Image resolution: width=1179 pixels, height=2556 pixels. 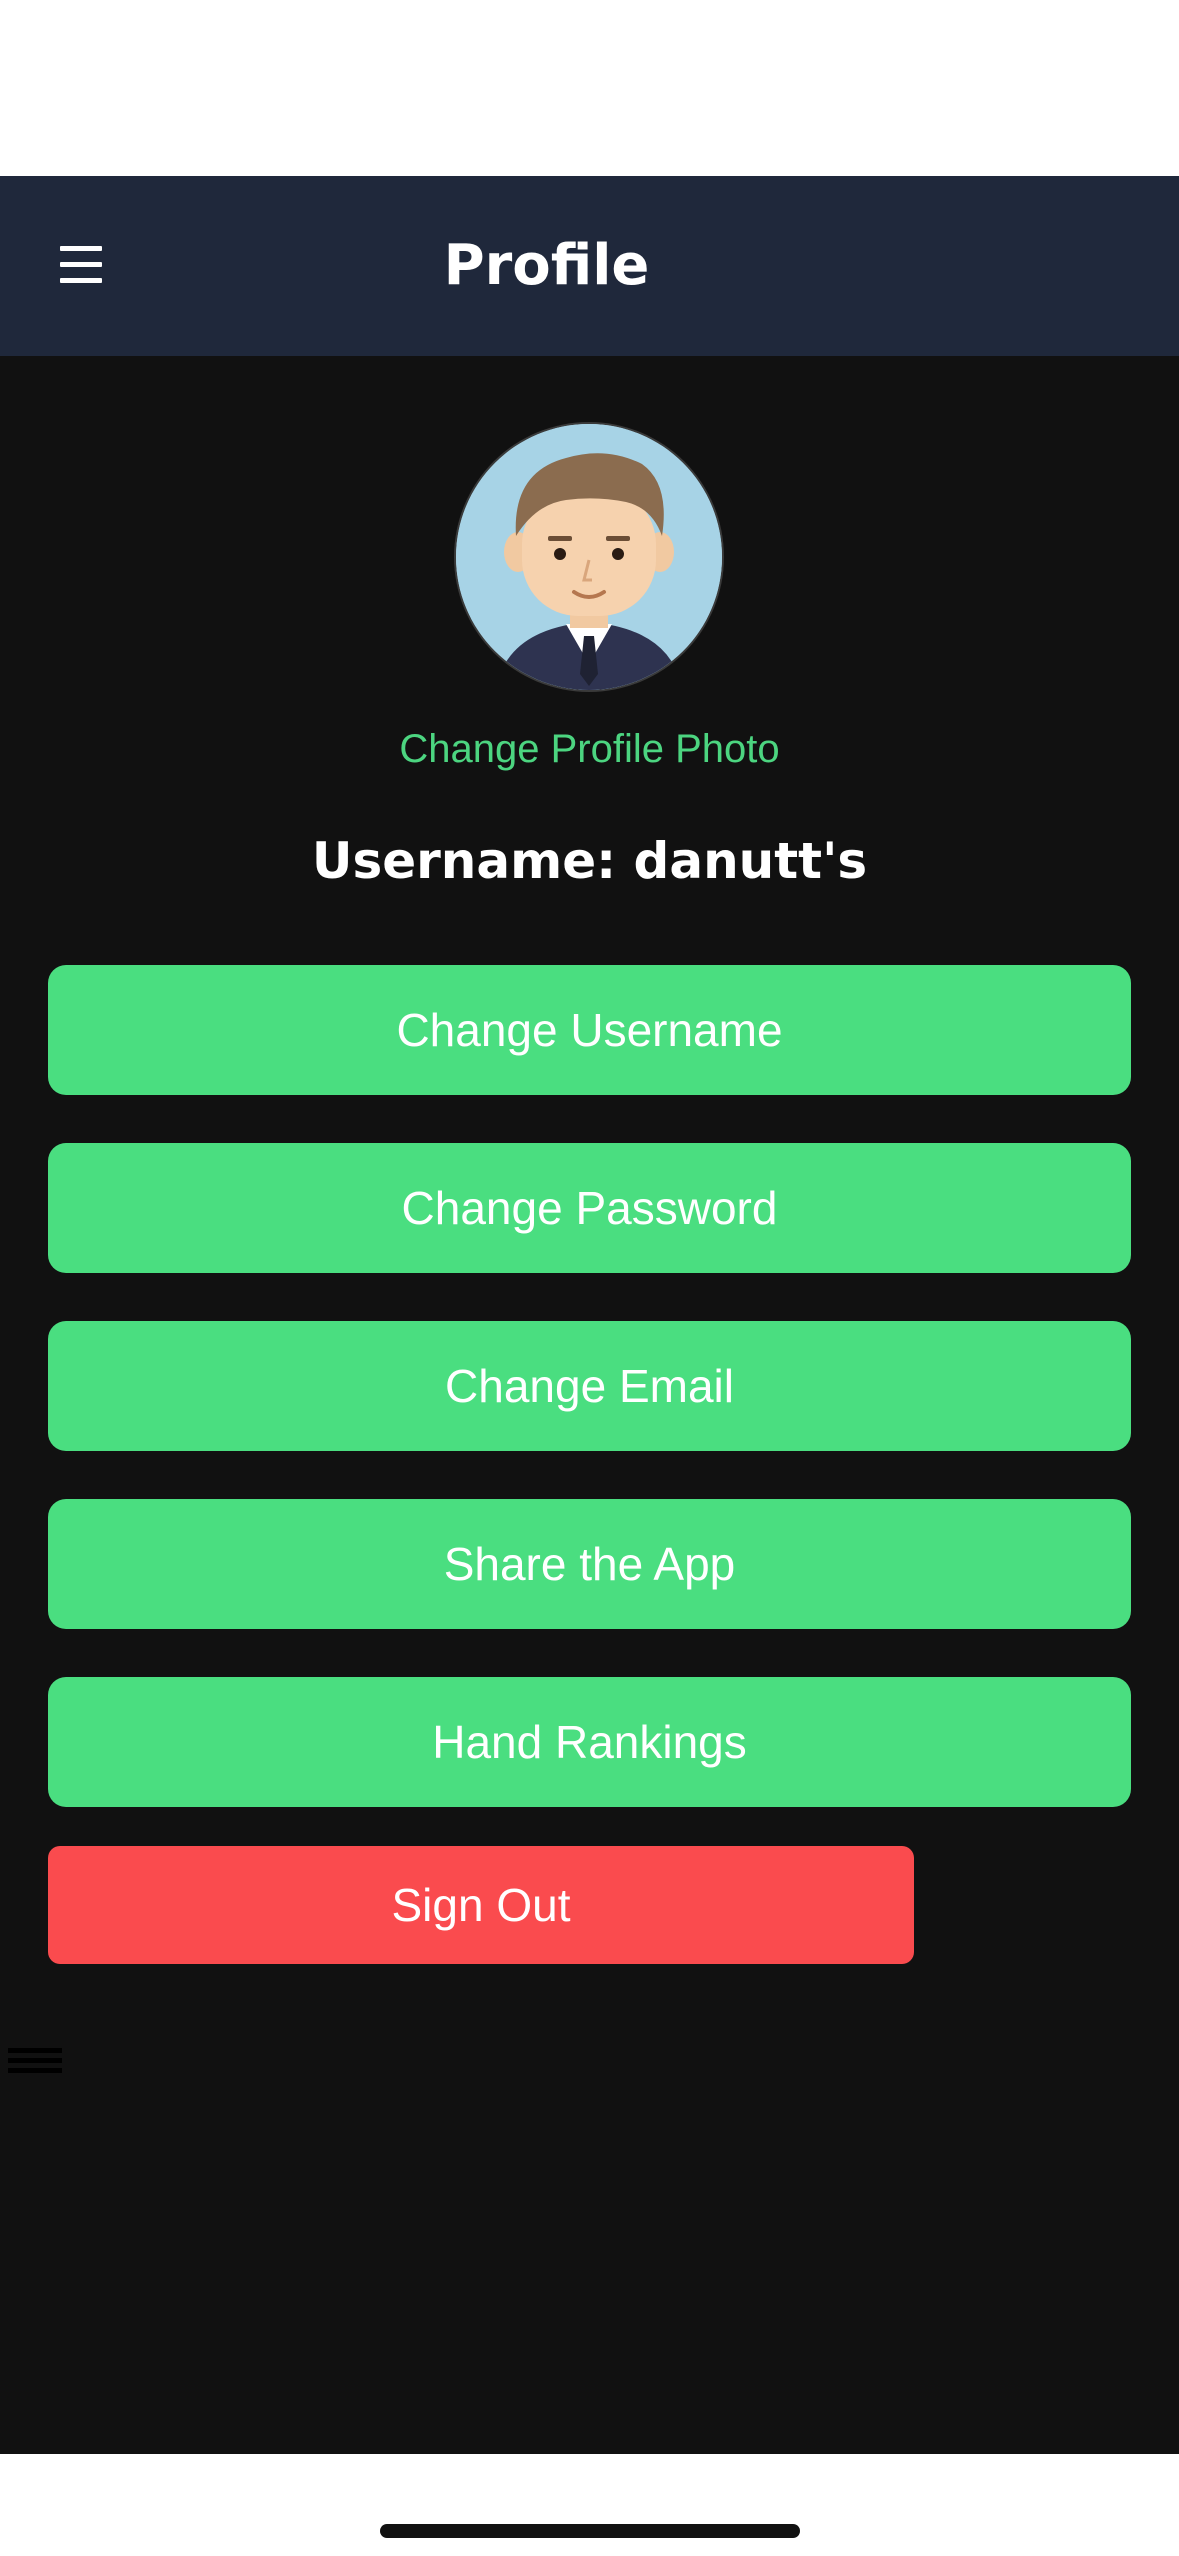 What do you see at coordinates (589, 1386) in the screenshot?
I see `change-email-button: Change Email` at bounding box center [589, 1386].